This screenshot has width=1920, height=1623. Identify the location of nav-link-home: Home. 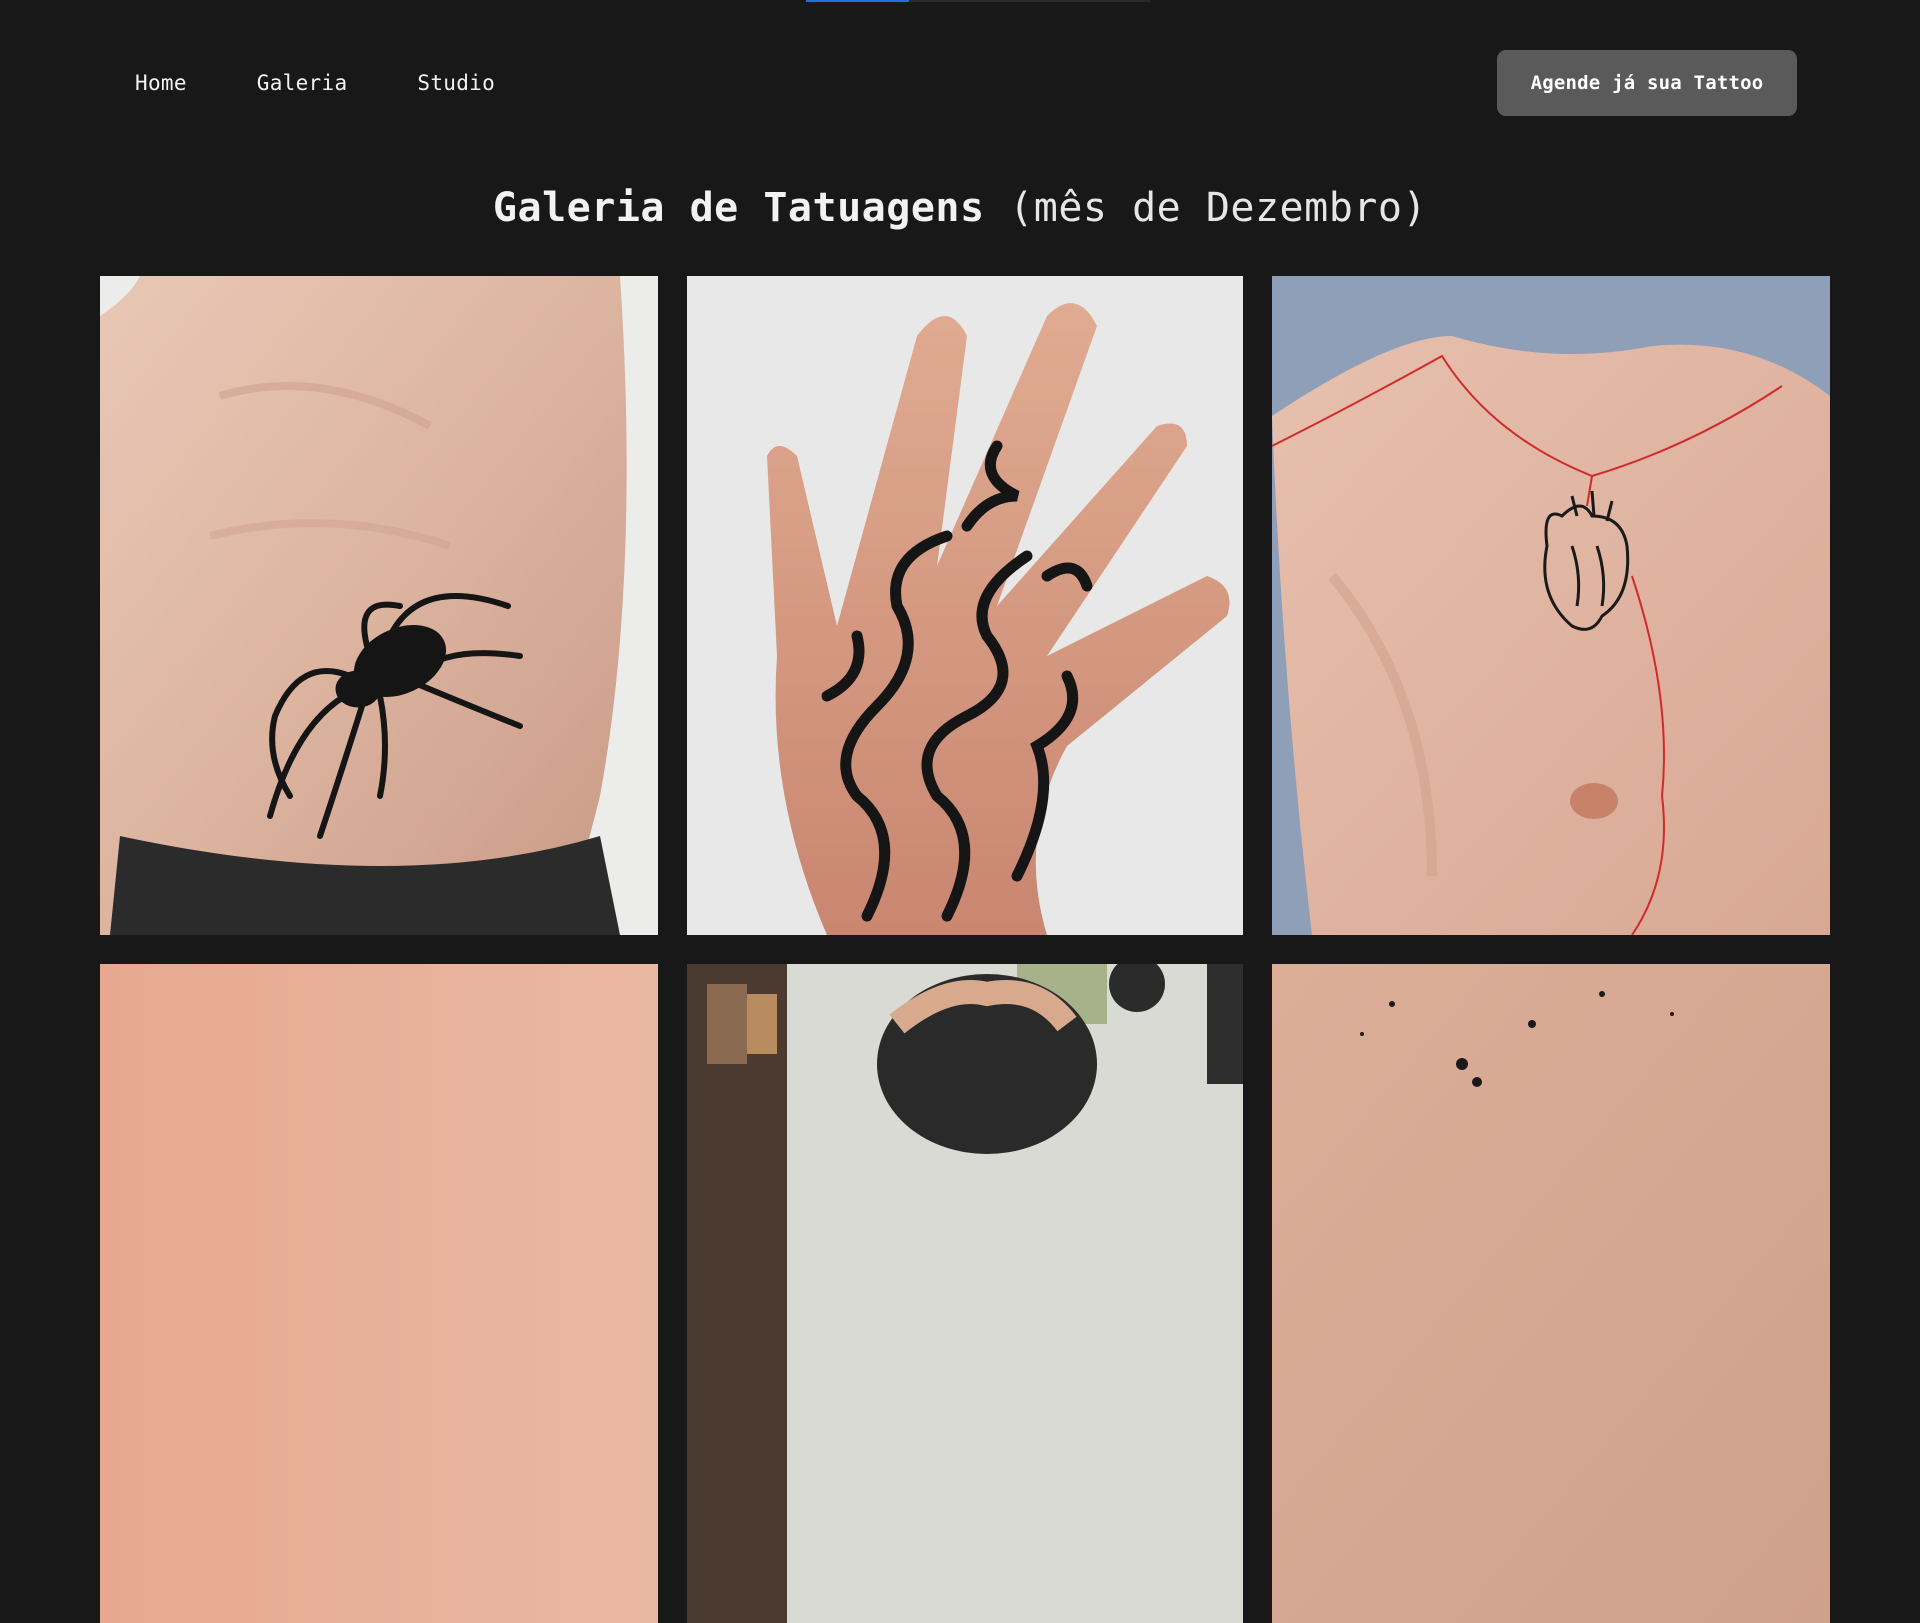
(161, 83).